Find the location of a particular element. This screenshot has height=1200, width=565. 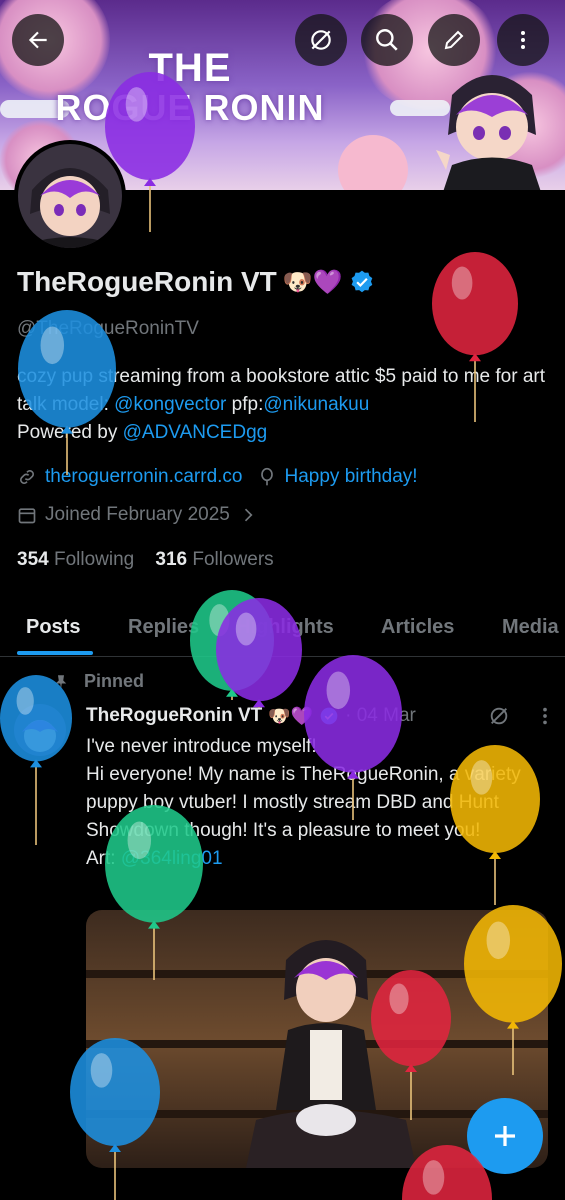

grok-button is located at coordinates (321, 40).